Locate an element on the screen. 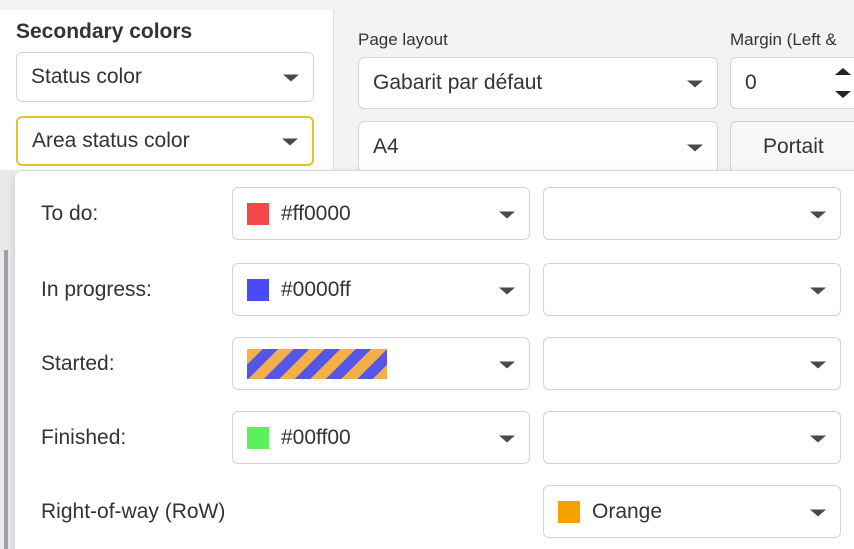 The width and height of the screenshot is (854, 549). stepper-down-icon is located at coordinates (843, 94).